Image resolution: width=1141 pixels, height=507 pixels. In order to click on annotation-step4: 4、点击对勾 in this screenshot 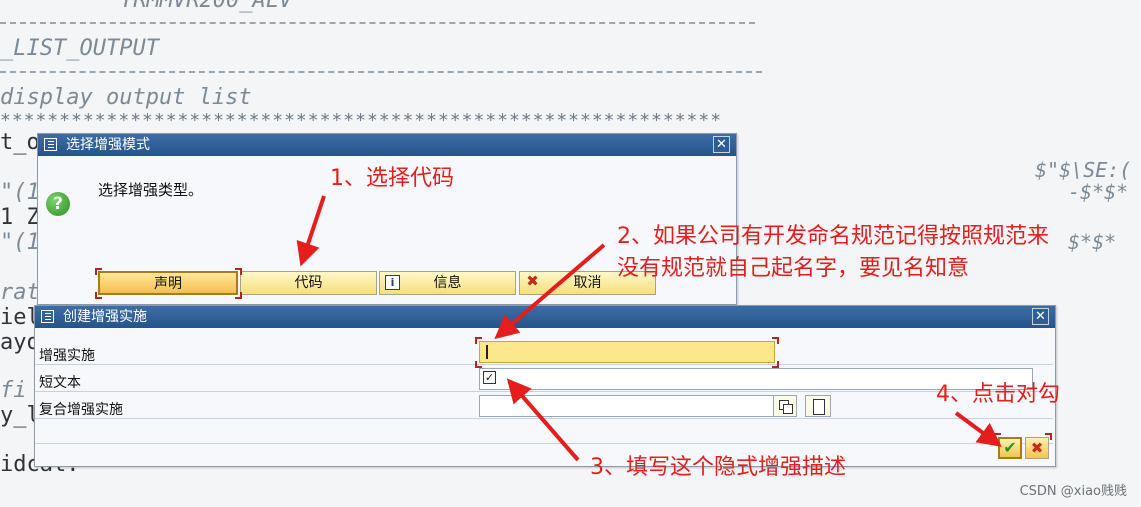, I will do `click(998, 394)`.